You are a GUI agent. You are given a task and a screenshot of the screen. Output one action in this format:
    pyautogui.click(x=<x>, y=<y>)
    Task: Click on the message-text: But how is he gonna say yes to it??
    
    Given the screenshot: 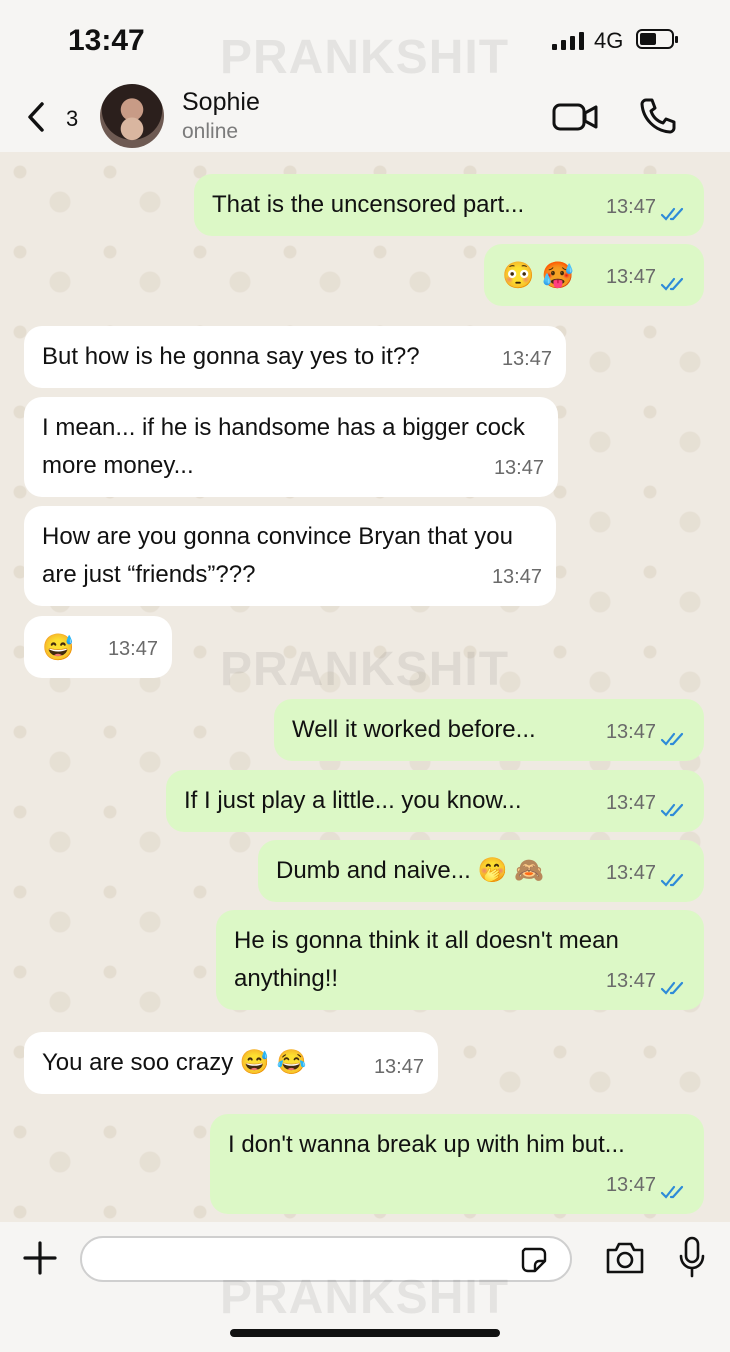 What is the action you would take?
    pyautogui.click(x=231, y=356)
    